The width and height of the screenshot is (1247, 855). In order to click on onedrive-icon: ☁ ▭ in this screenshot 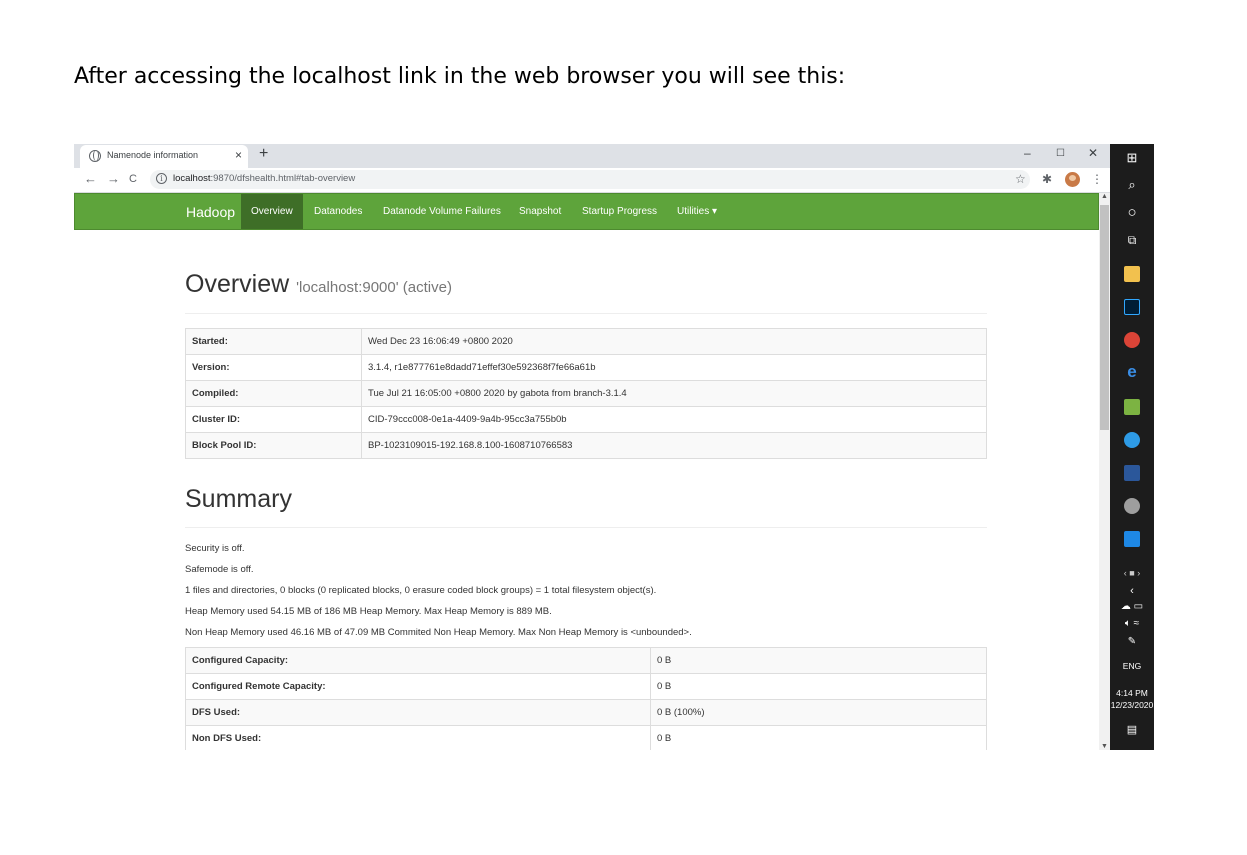, I will do `click(1132, 606)`.